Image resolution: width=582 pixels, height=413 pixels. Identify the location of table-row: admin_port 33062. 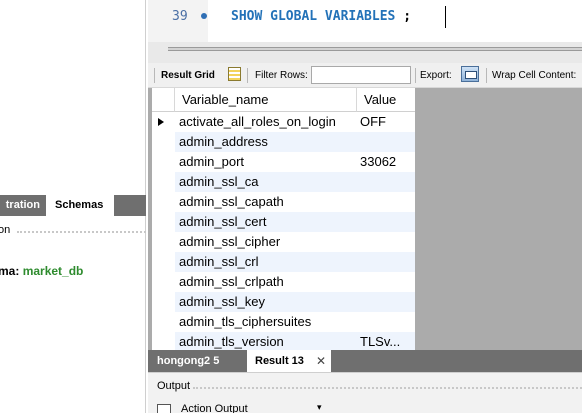
(283, 162).